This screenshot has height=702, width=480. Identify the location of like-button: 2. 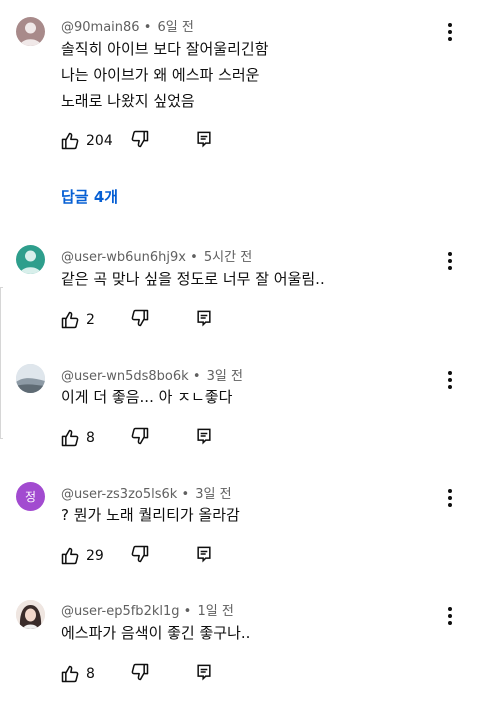
(77, 320).